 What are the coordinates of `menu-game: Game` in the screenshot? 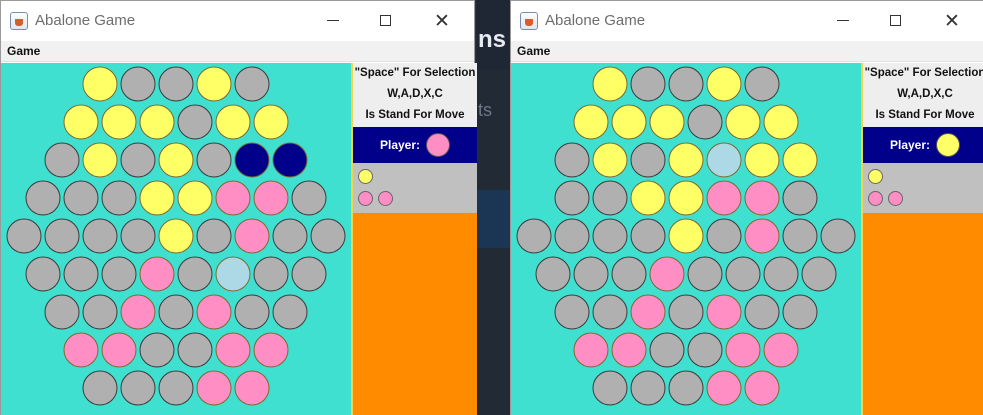 It's located at (533, 51).